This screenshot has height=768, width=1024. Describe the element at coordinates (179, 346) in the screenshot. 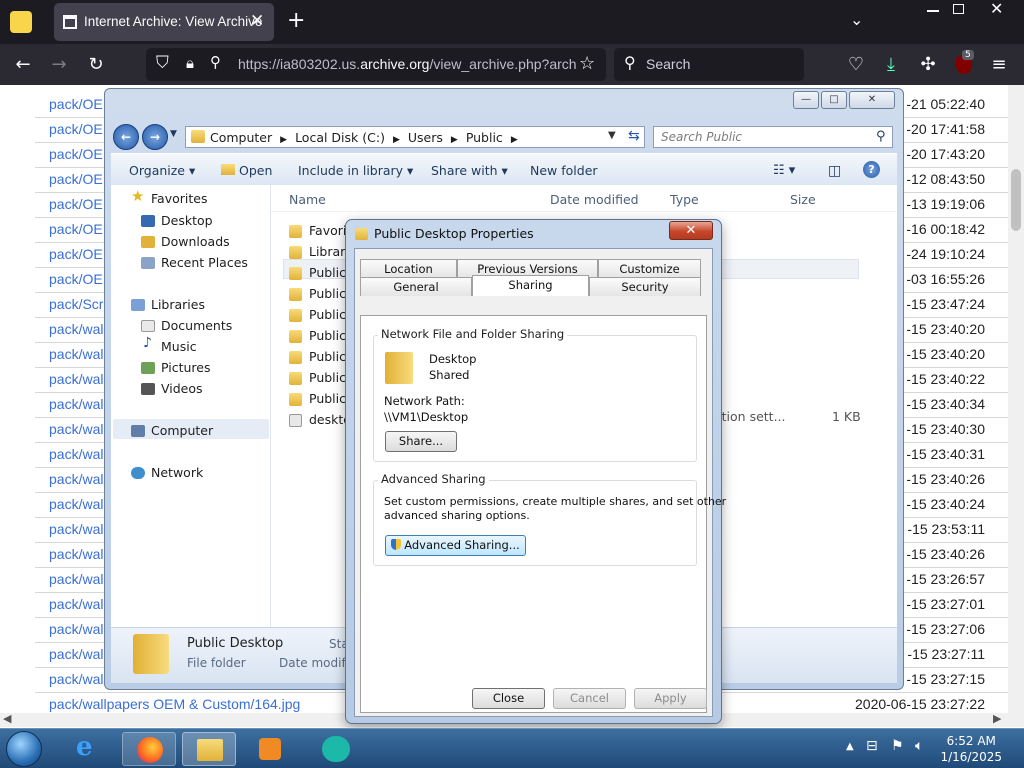

I see `nav-music: Music` at that location.